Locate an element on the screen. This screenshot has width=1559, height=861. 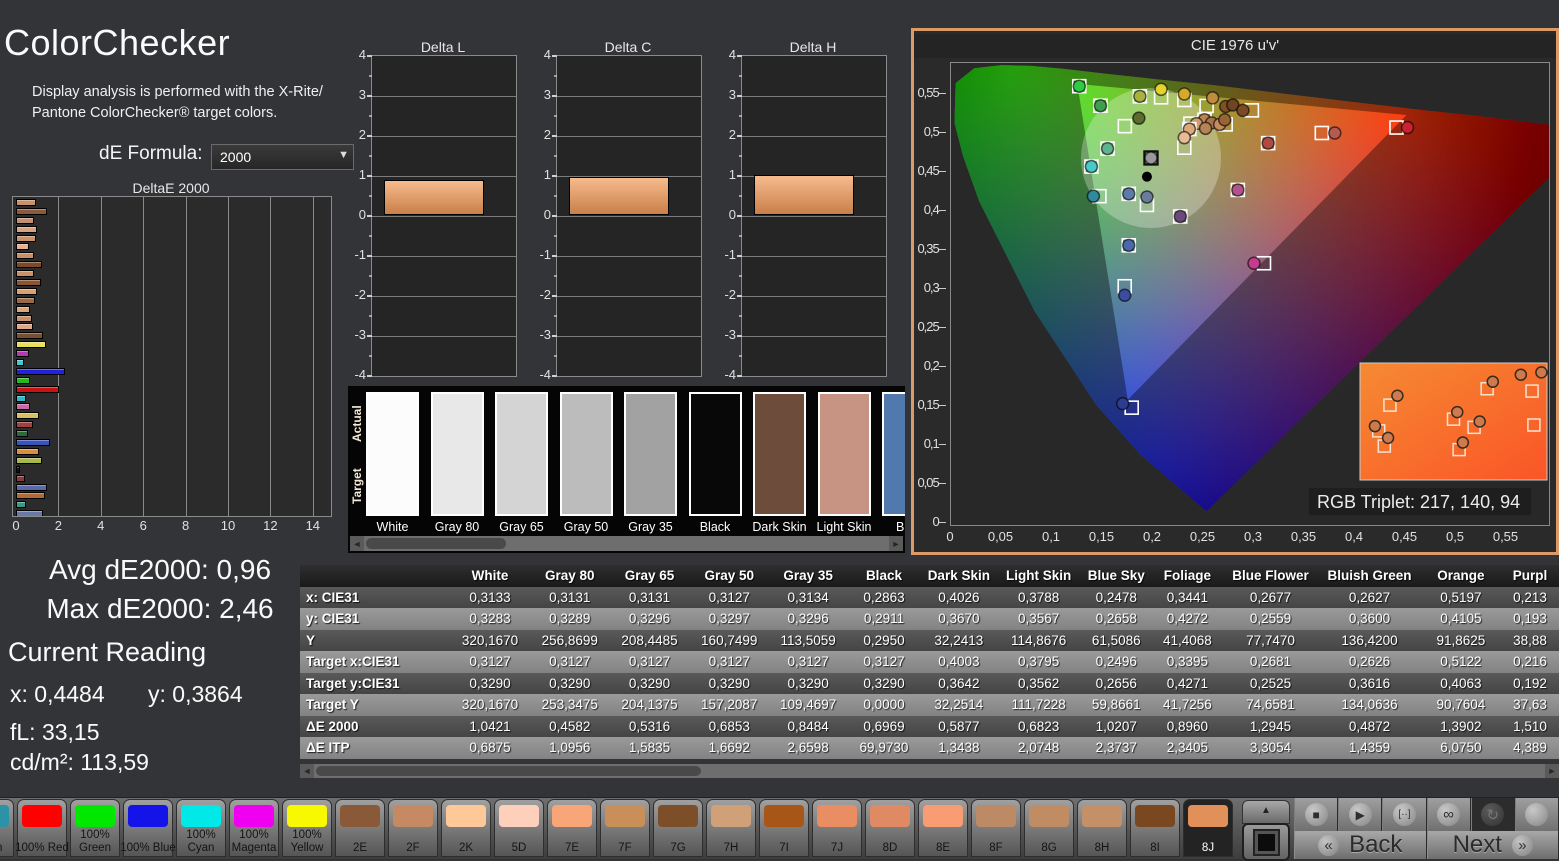
patch-button-label: 8E is located at coordinates (943, 848).